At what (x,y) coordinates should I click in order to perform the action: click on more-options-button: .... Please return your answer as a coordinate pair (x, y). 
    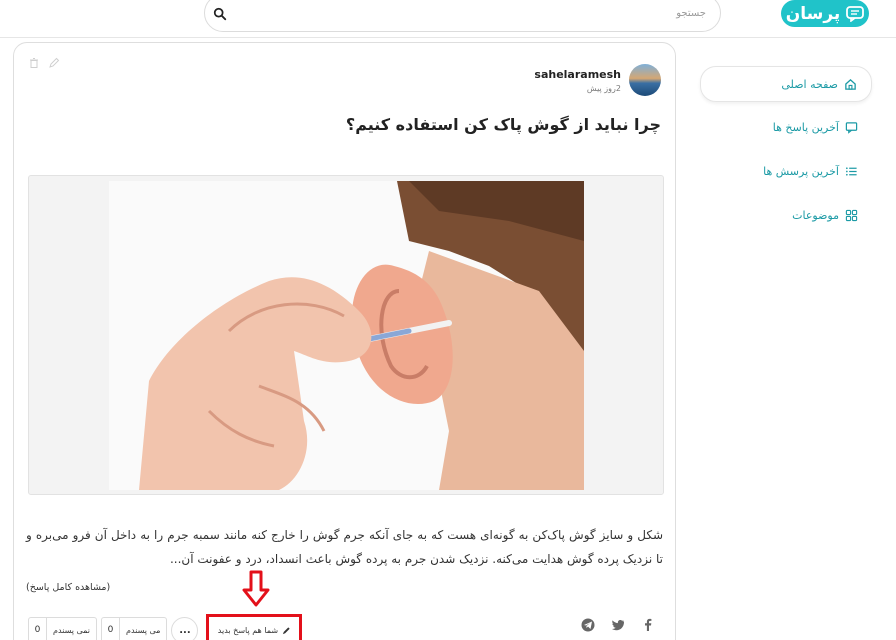
    Looking at the image, I should click on (185, 628).